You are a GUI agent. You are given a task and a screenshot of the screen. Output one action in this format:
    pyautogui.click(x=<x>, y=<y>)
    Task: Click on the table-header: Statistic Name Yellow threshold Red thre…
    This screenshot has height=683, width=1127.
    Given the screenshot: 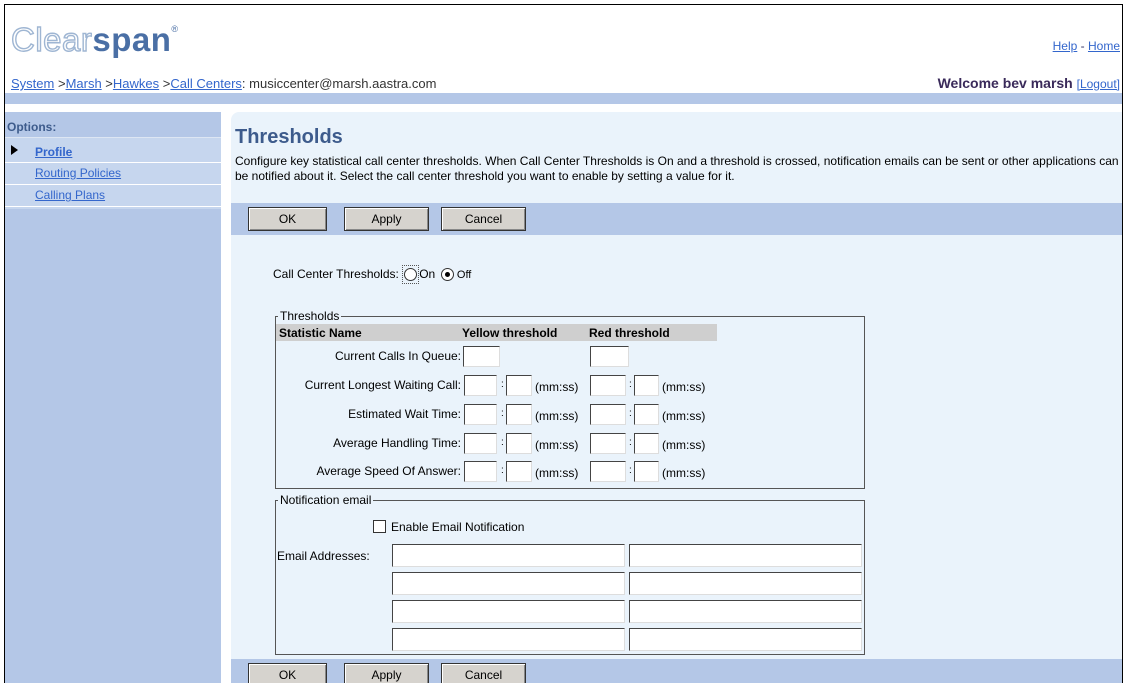 What is the action you would take?
    pyautogui.click(x=496, y=332)
    